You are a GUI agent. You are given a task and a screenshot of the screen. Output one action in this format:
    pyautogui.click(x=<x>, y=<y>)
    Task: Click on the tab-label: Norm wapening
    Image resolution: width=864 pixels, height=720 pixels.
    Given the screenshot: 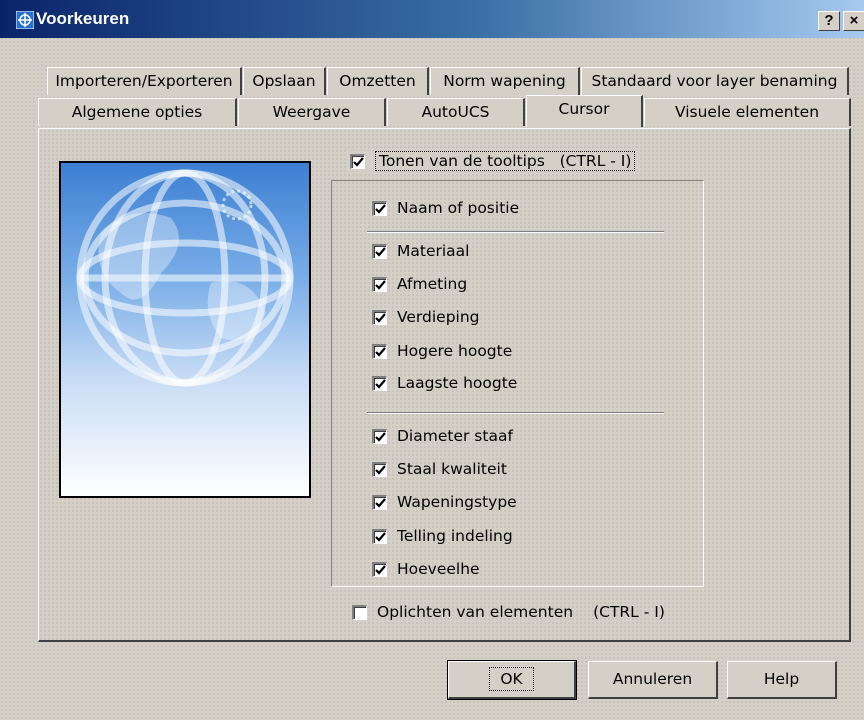 What is the action you would take?
    pyautogui.click(x=504, y=81)
    